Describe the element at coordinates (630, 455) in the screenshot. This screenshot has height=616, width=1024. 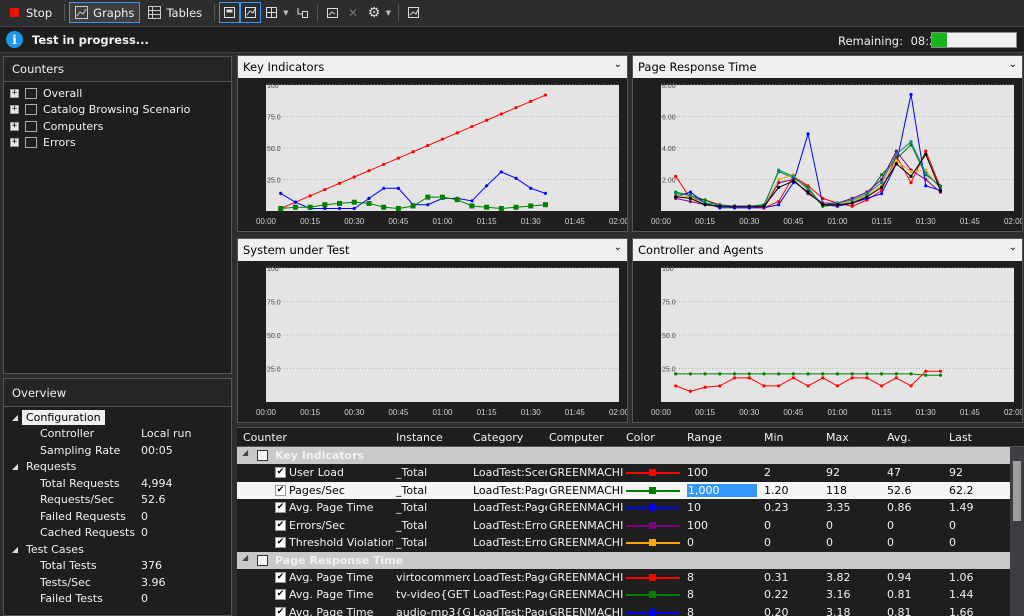
I see `table-group-header: ◢ Key Indicators` at that location.